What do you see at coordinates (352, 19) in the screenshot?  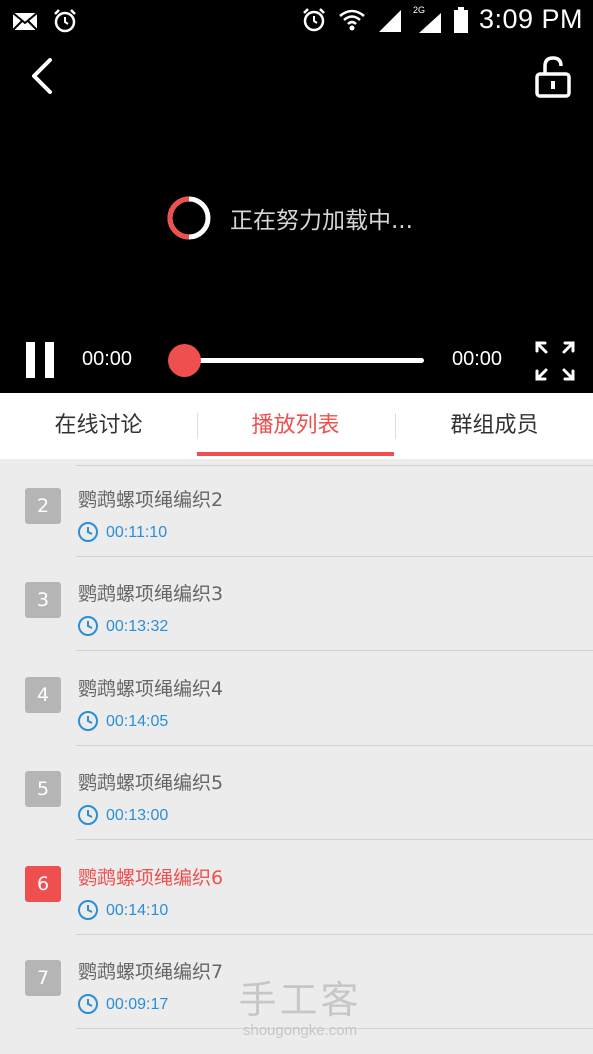 I see `wifi-icon` at bounding box center [352, 19].